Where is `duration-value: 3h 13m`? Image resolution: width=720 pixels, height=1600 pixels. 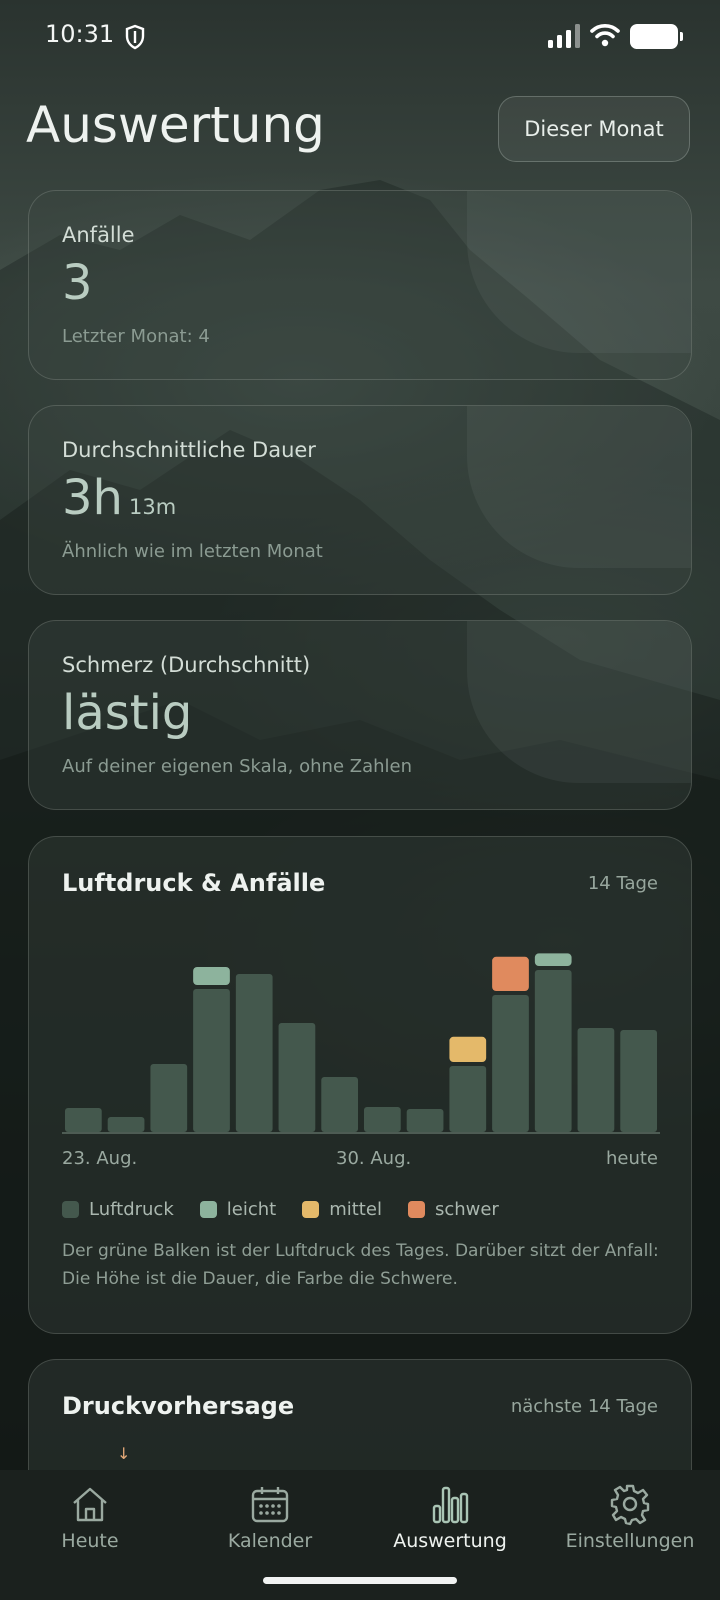 duration-value: 3h 13m is located at coordinates (119, 498).